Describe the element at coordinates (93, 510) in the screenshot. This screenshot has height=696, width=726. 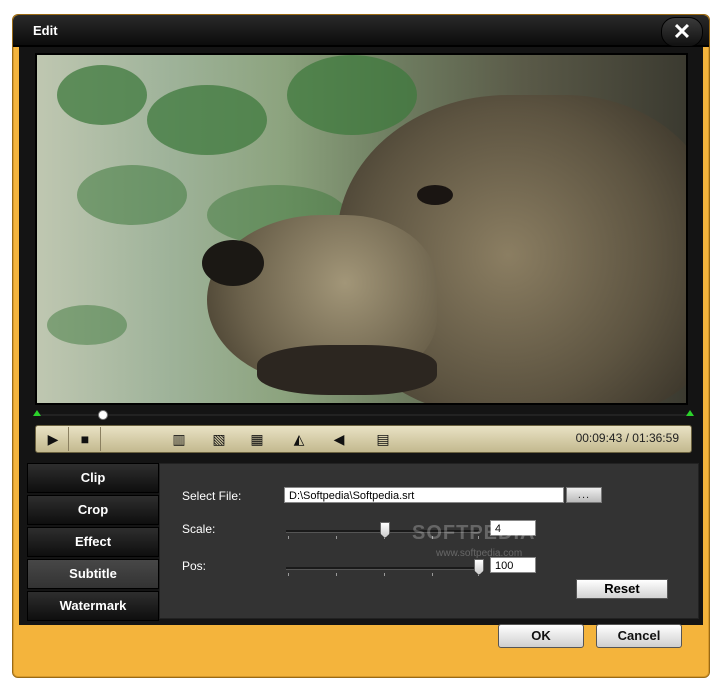
I see `tab-crop: Crop` at that location.